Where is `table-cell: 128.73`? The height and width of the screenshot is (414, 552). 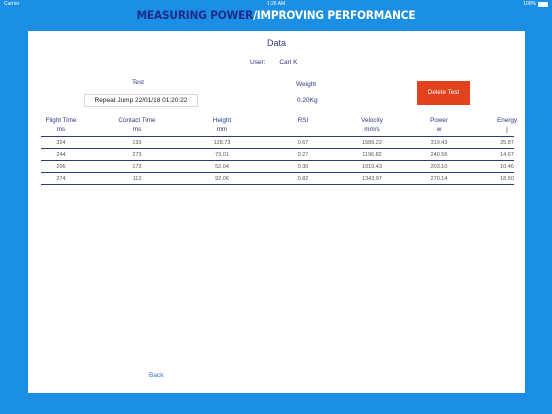 table-cell: 128.73 is located at coordinates (222, 143).